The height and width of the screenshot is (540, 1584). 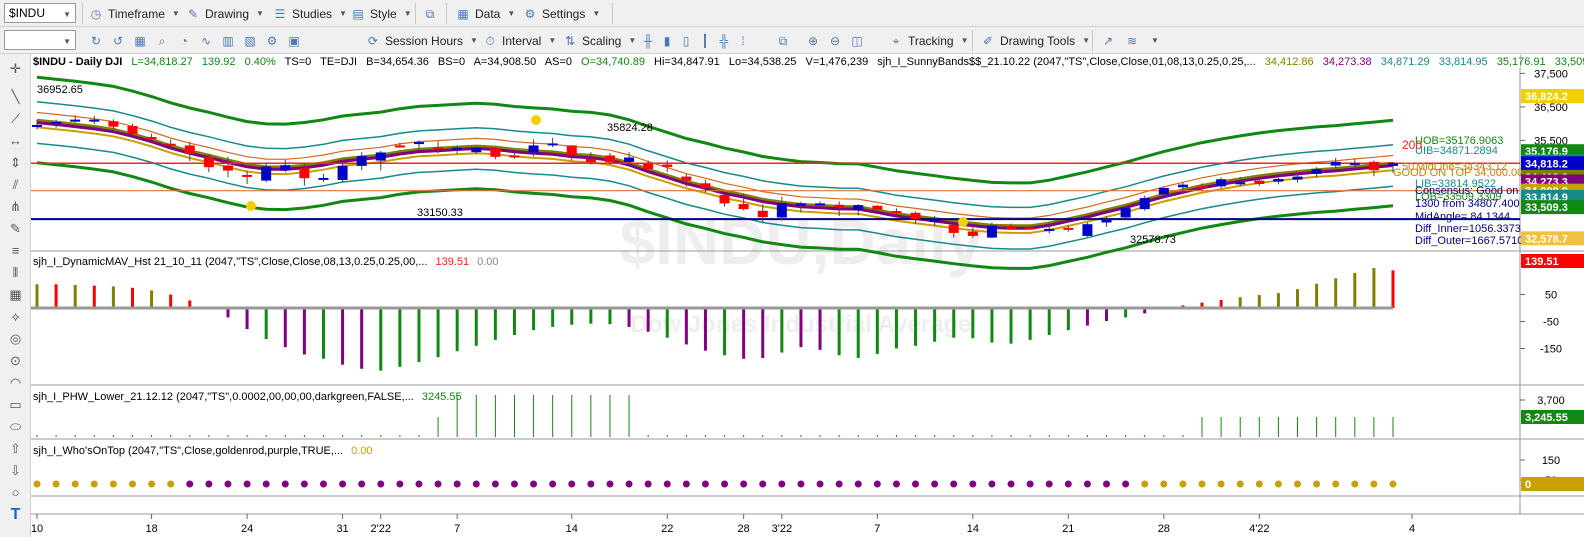 What do you see at coordinates (15, 338) in the screenshot?
I see `gann-tool-icon: ◎` at bounding box center [15, 338].